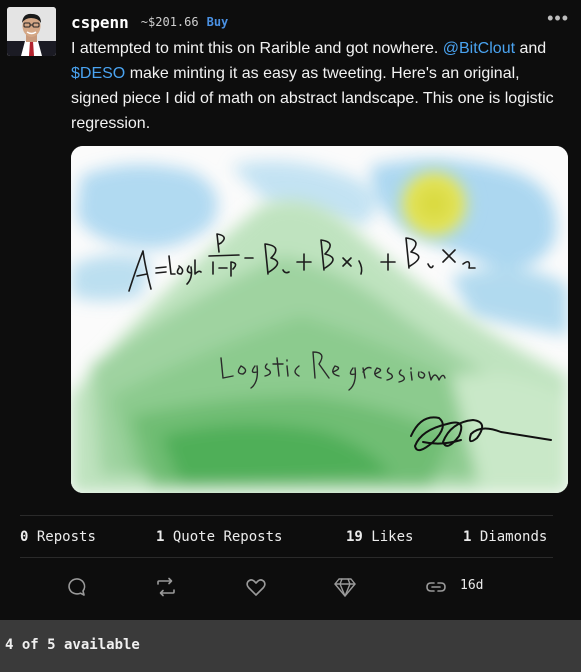 This screenshot has width=581, height=672. What do you see at coordinates (169, 22) in the screenshot?
I see `creator-coin-price: ~$201.66` at bounding box center [169, 22].